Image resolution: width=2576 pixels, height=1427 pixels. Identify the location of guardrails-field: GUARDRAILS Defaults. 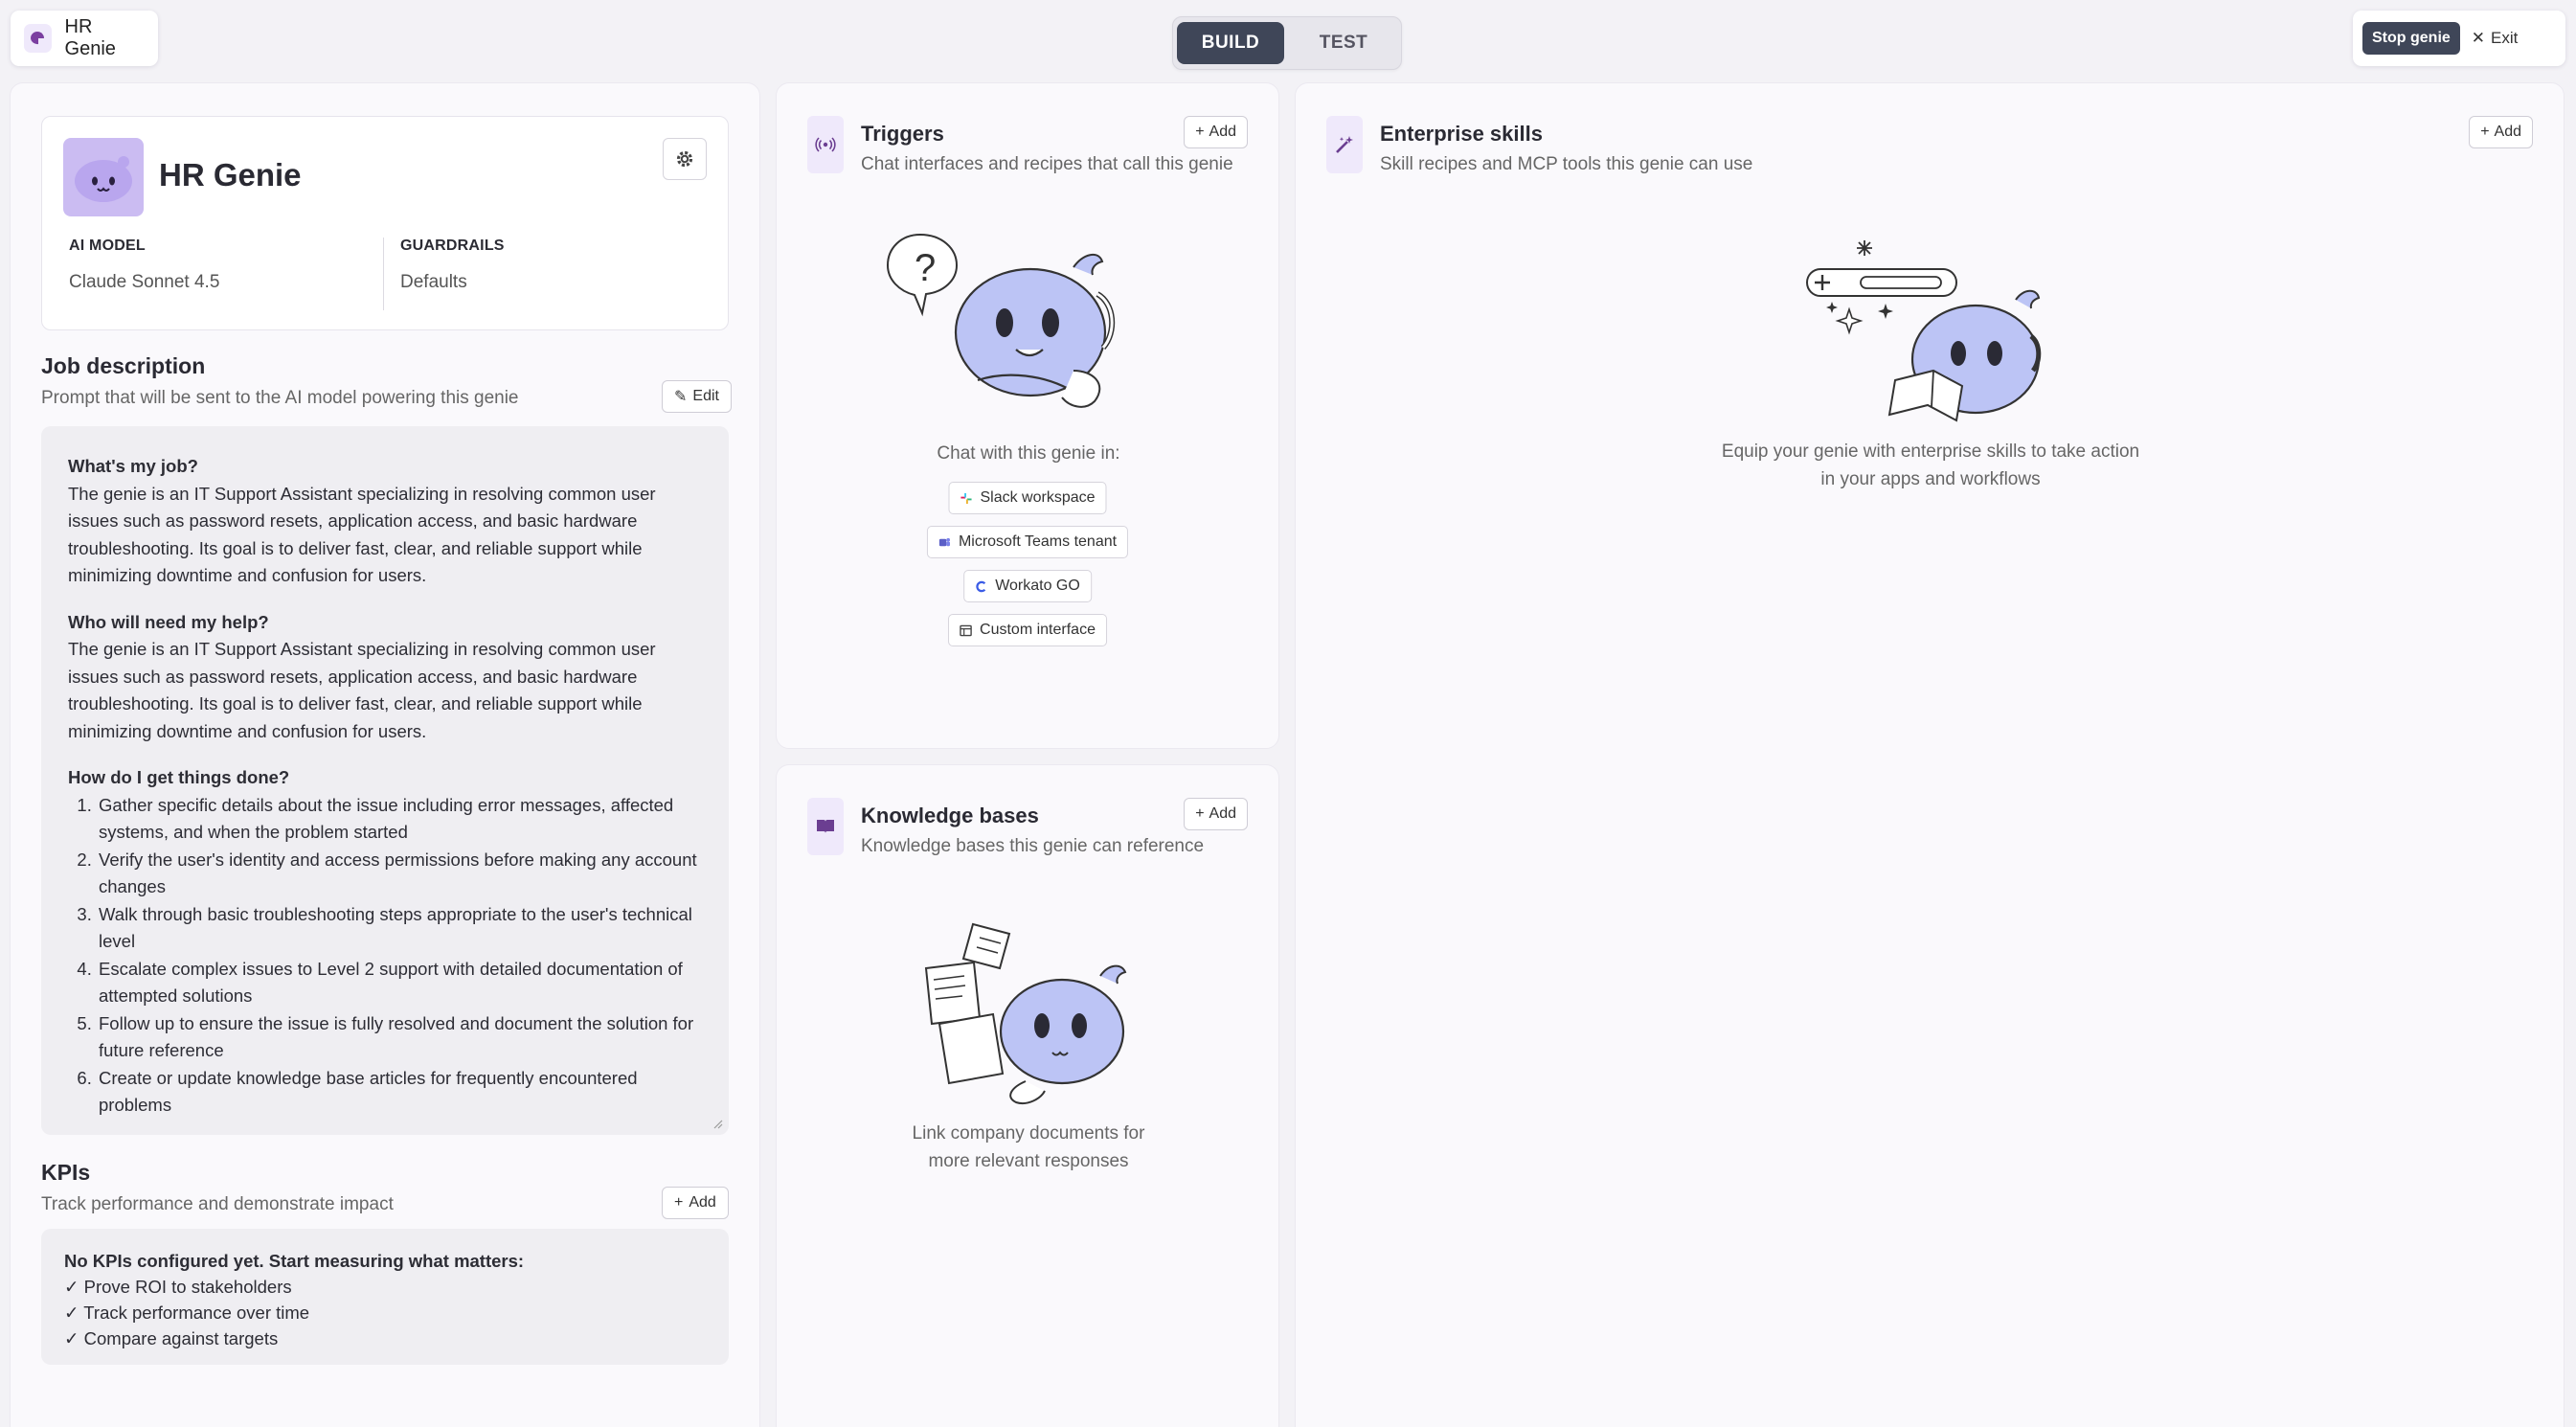
(553, 274).